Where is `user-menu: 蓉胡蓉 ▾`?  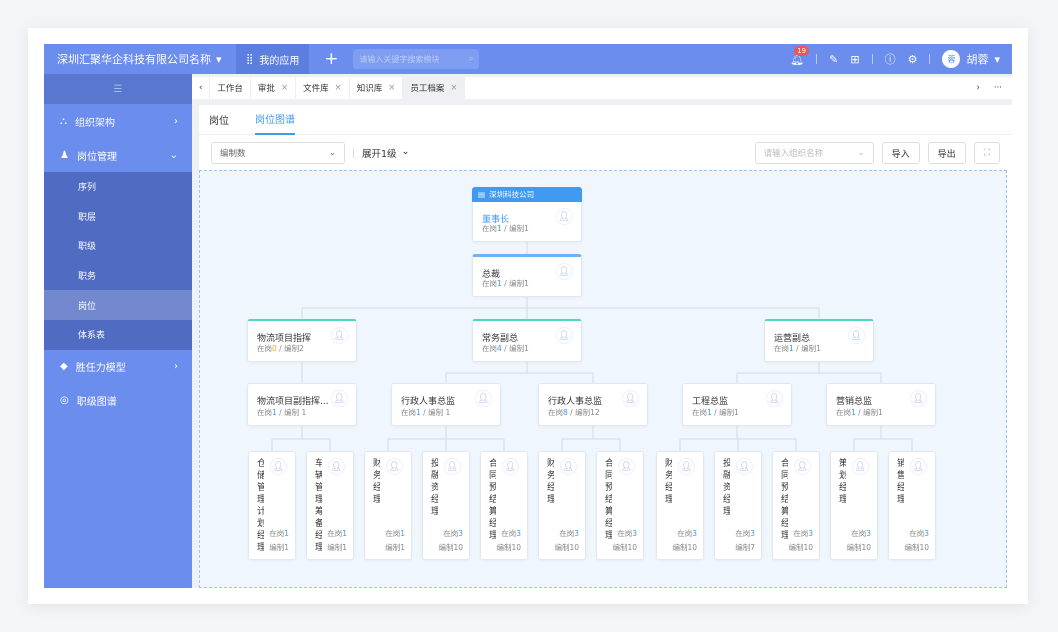 user-menu: 蓉胡蓉 ▾ is located at coordinates (971, 59).